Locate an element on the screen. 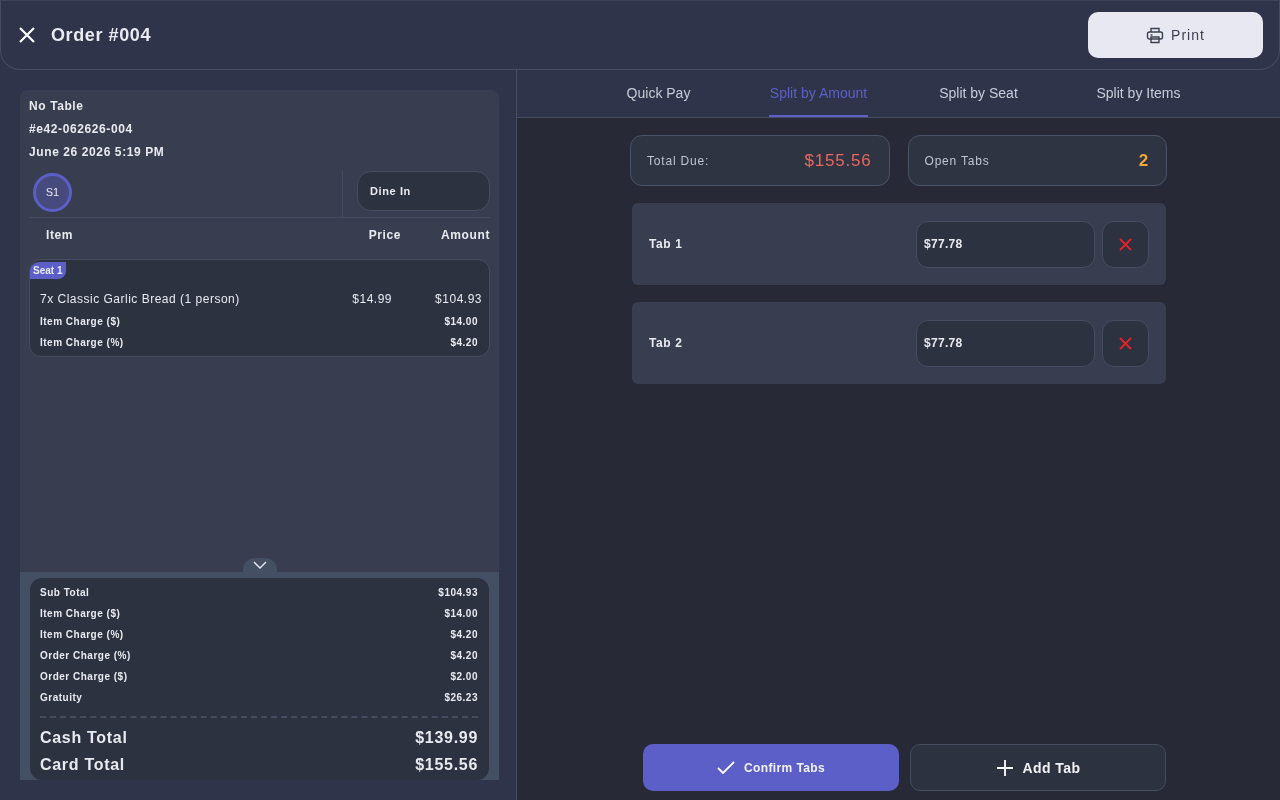 This screenshot has height=800, width=1280. charge-label: Item Charge (%) is located at coordinates (82, 342).